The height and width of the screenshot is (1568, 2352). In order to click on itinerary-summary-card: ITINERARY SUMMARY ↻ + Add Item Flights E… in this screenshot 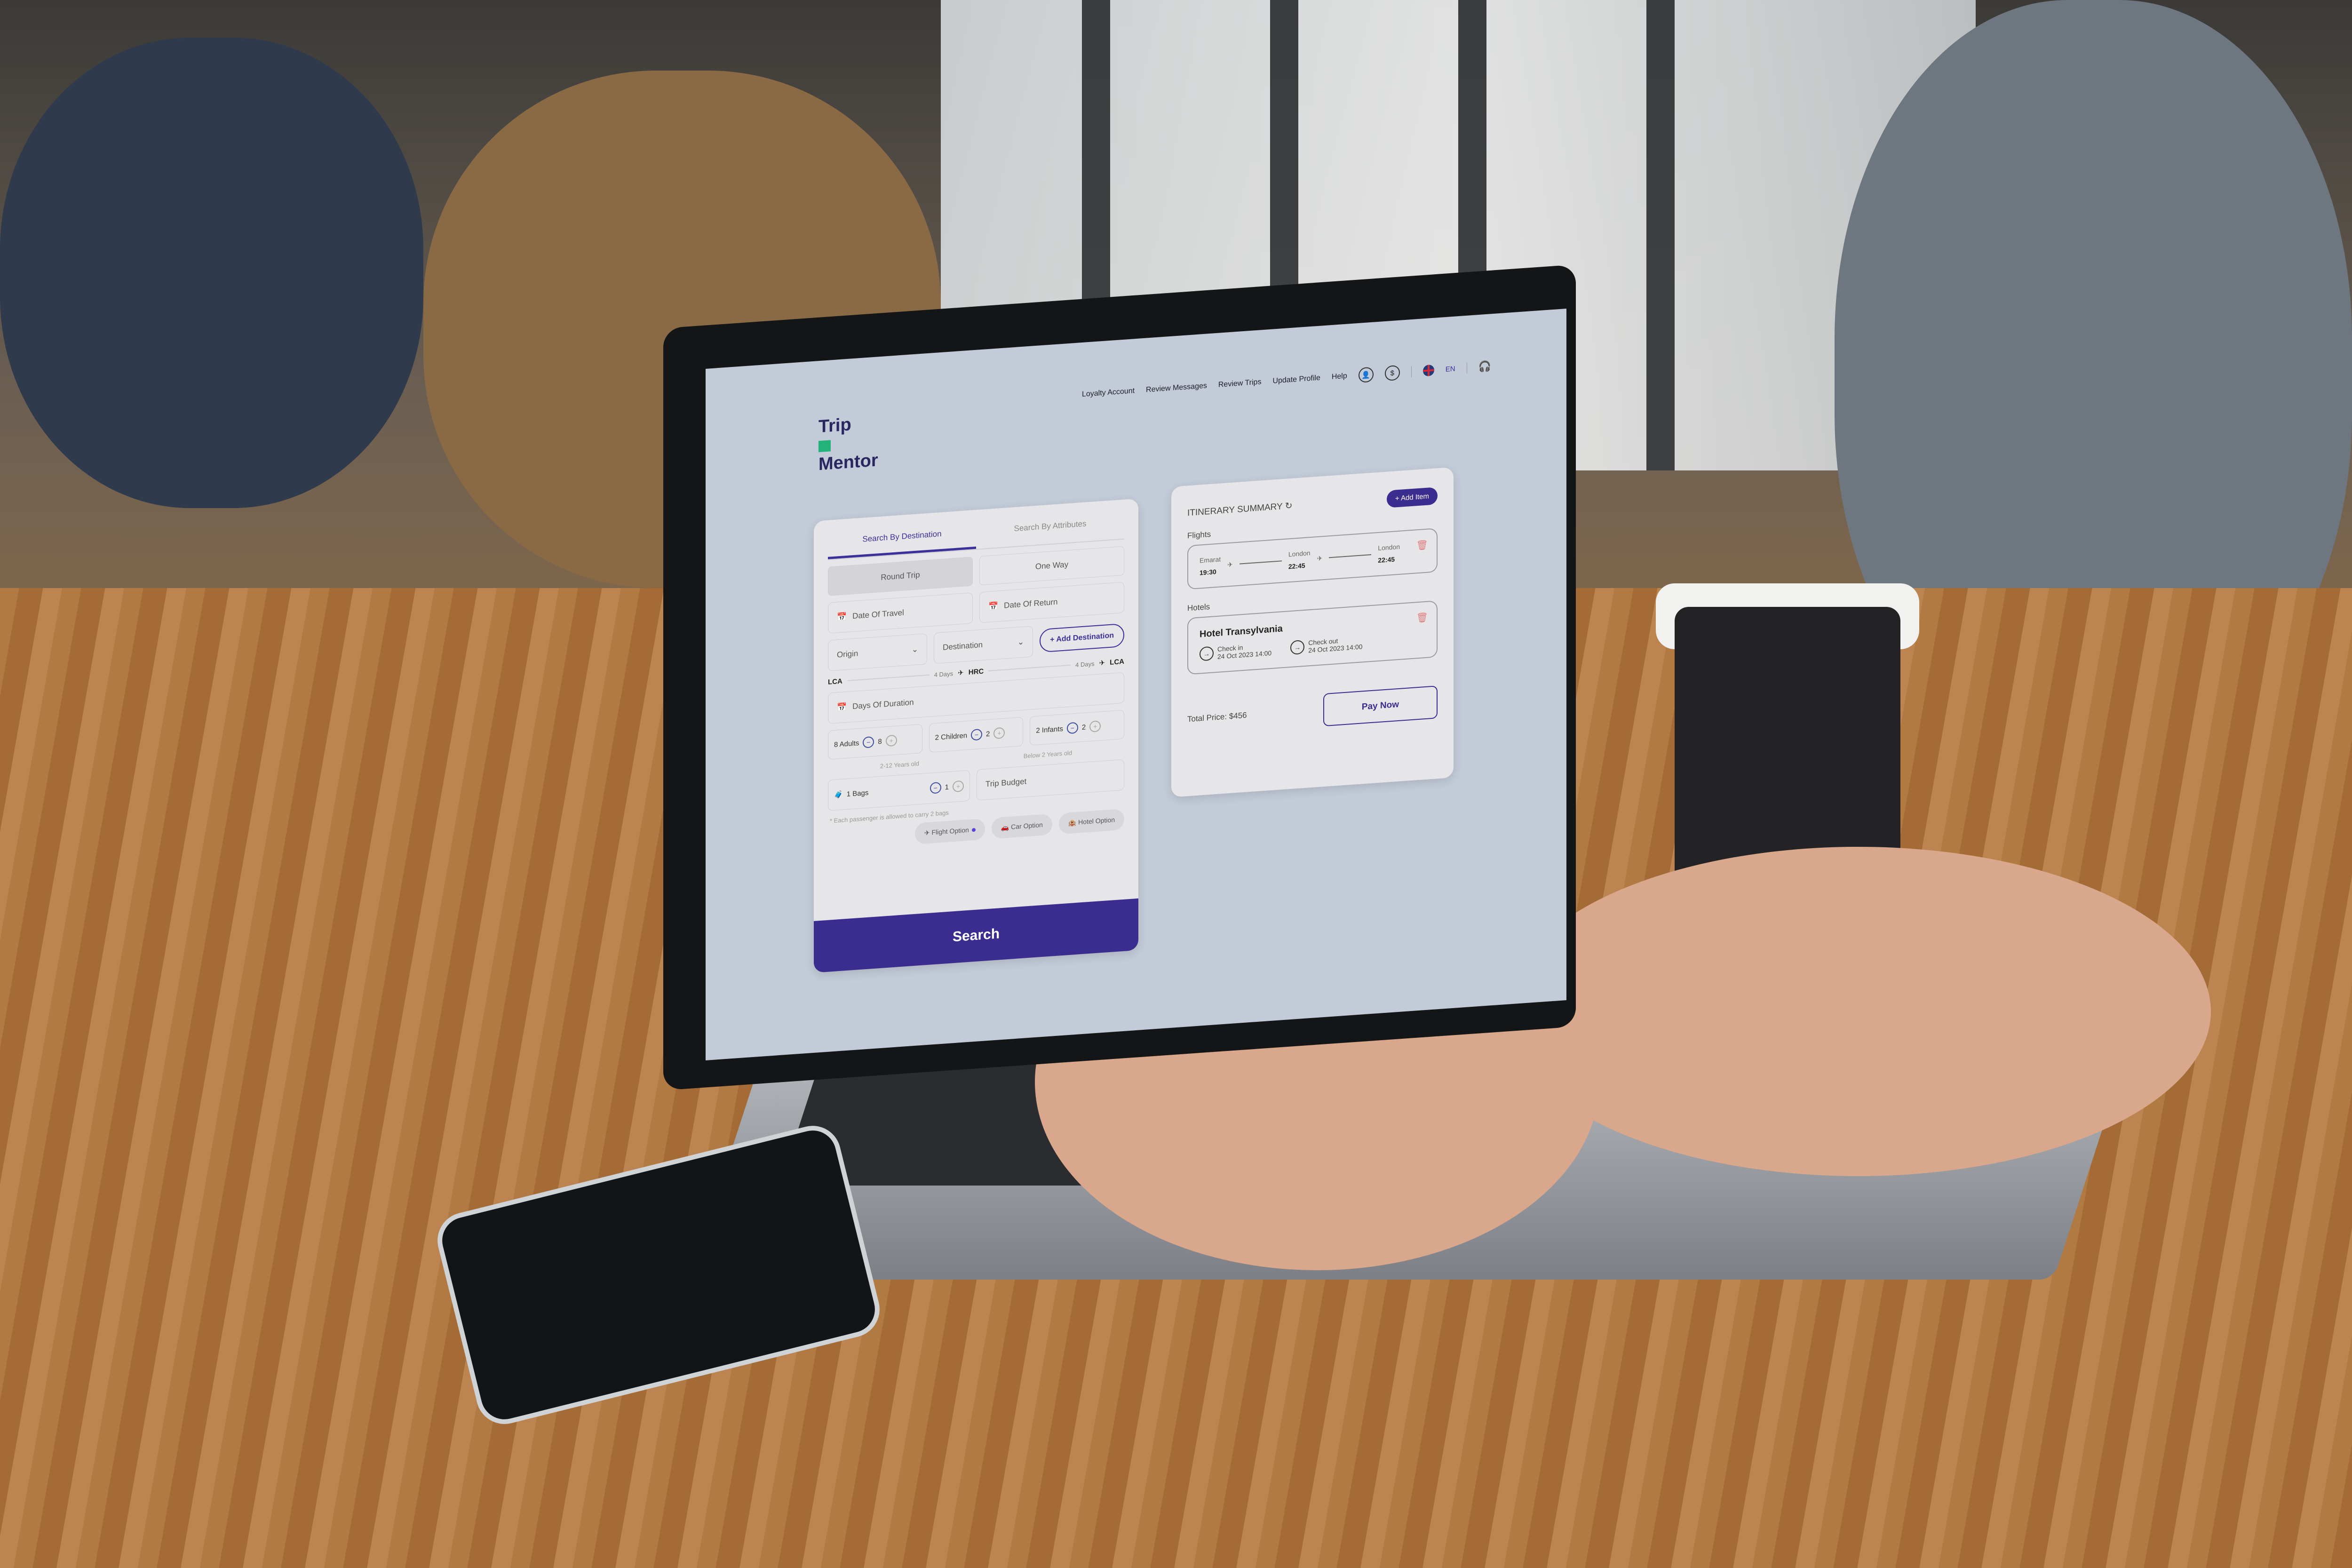, I will do `click(1312, 632)`.